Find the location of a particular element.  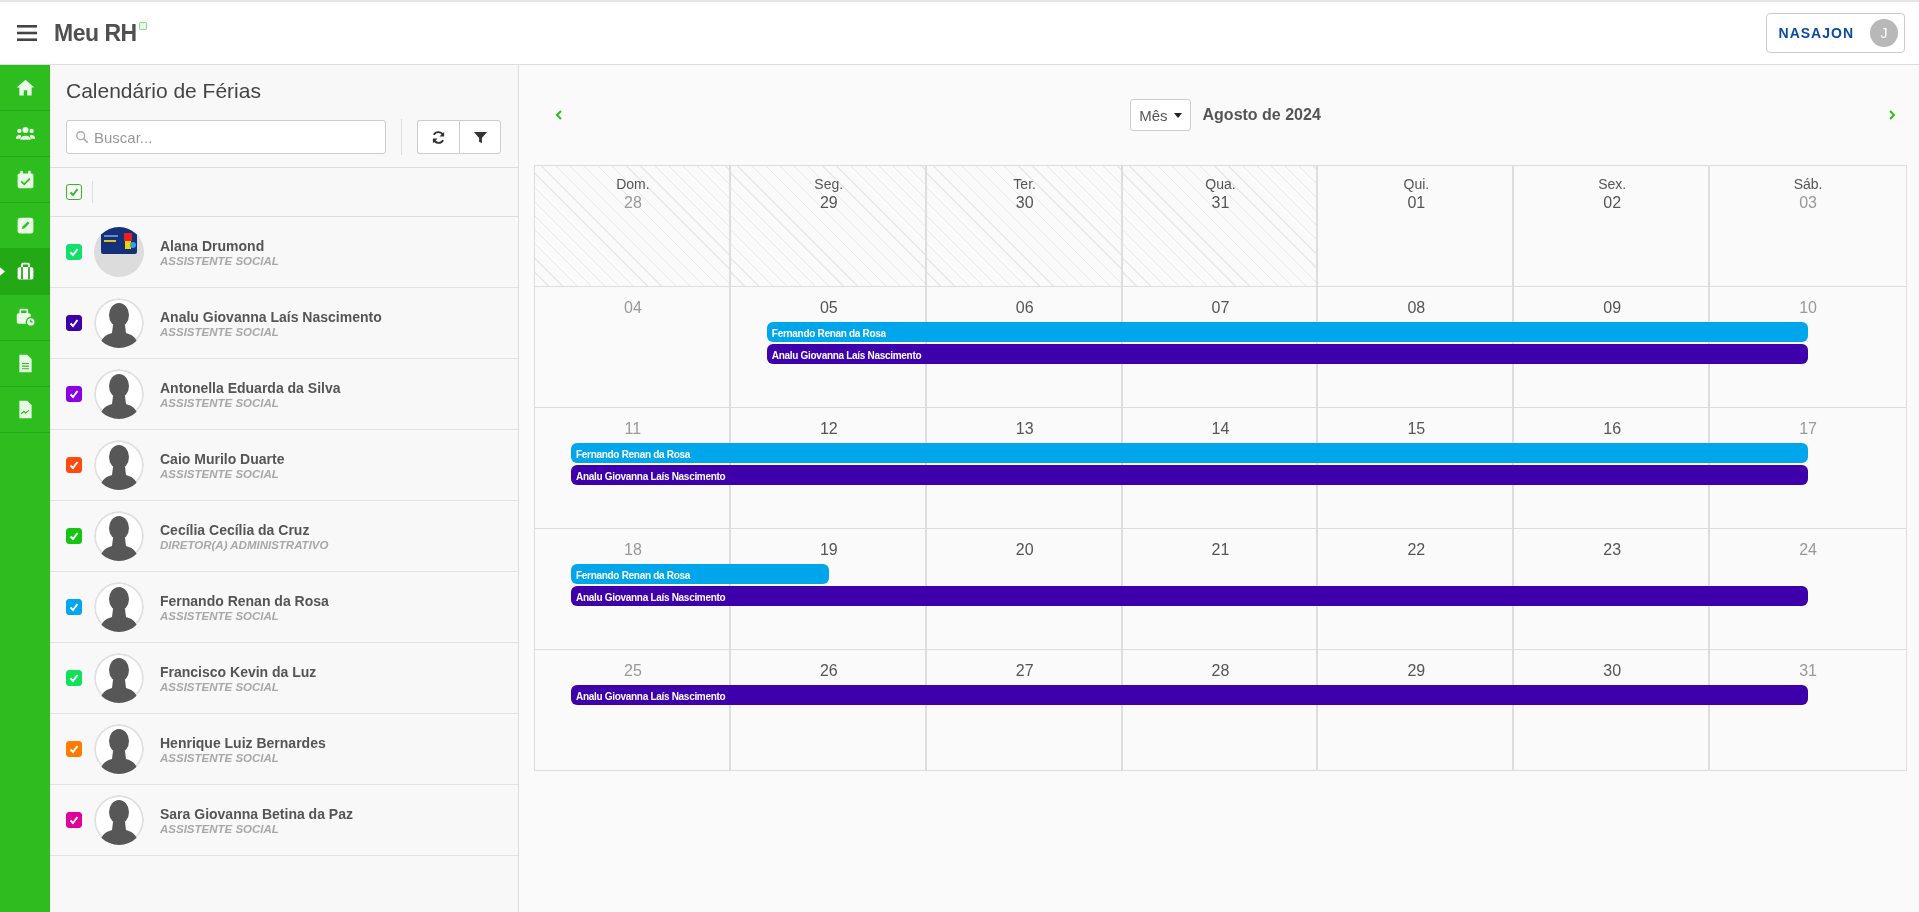

weekday-label: Qua. is located at coordinates (1220, 184).